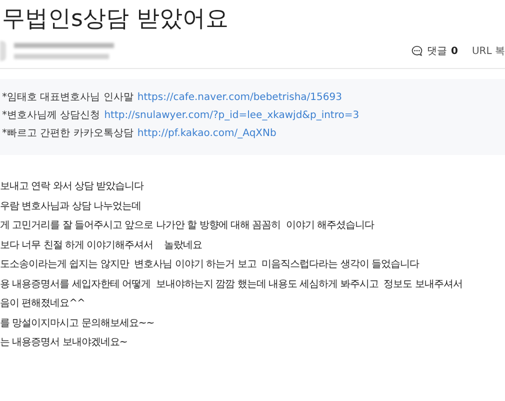 This screenshot has height=401, width=505. What do you see at coordinates (232, 115) in the screenshot?
I see `info-link: http://snulawyer.com/?p_id=lee_xkawjd&p_intro=3` at bounding box center [232, 115].